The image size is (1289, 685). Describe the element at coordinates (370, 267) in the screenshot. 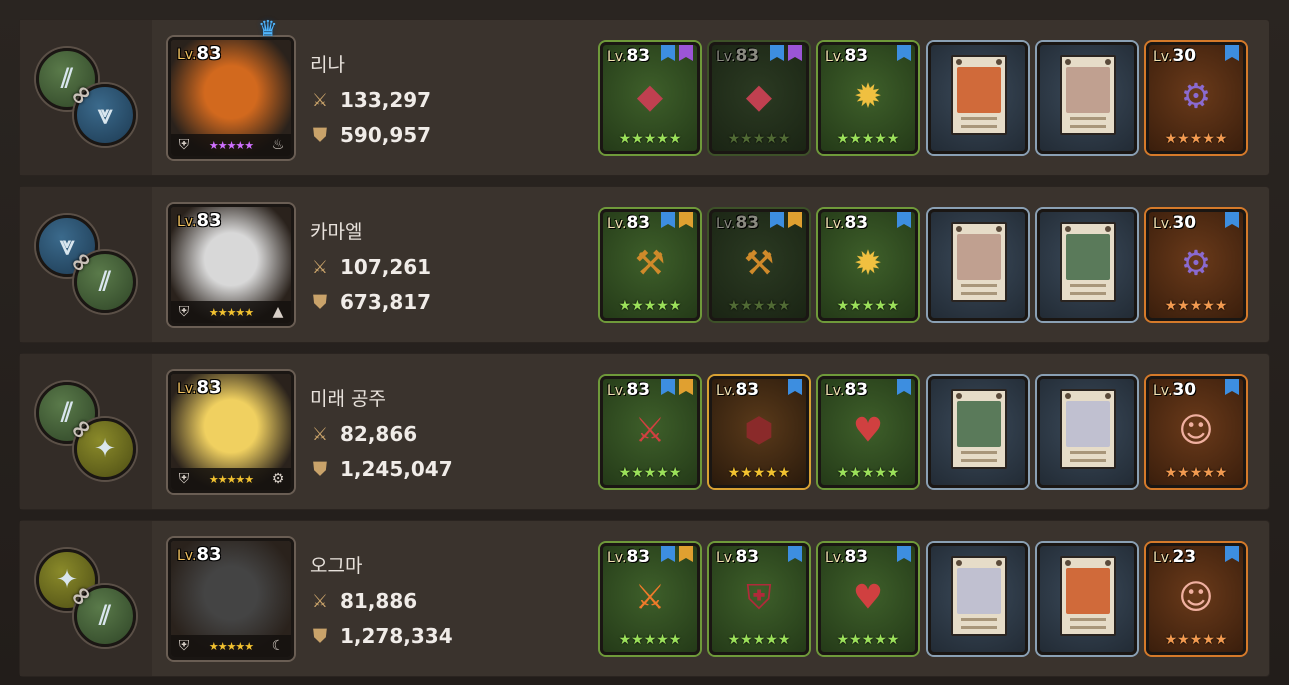

I see `attack-stat: ⚔ 107,261` at that location.